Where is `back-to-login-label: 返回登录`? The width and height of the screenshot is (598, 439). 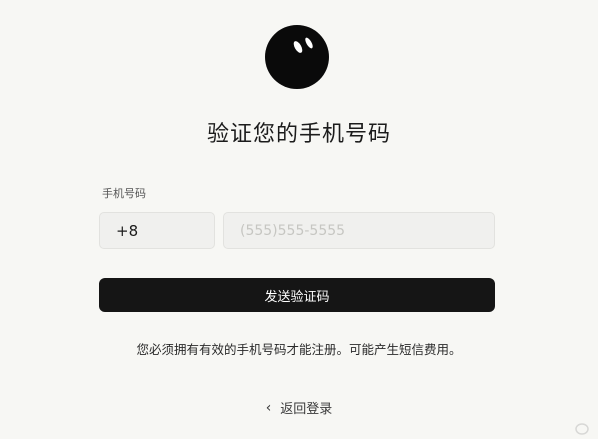
back-to-login-label: 返回登录 is located at coordinates (306, 409).